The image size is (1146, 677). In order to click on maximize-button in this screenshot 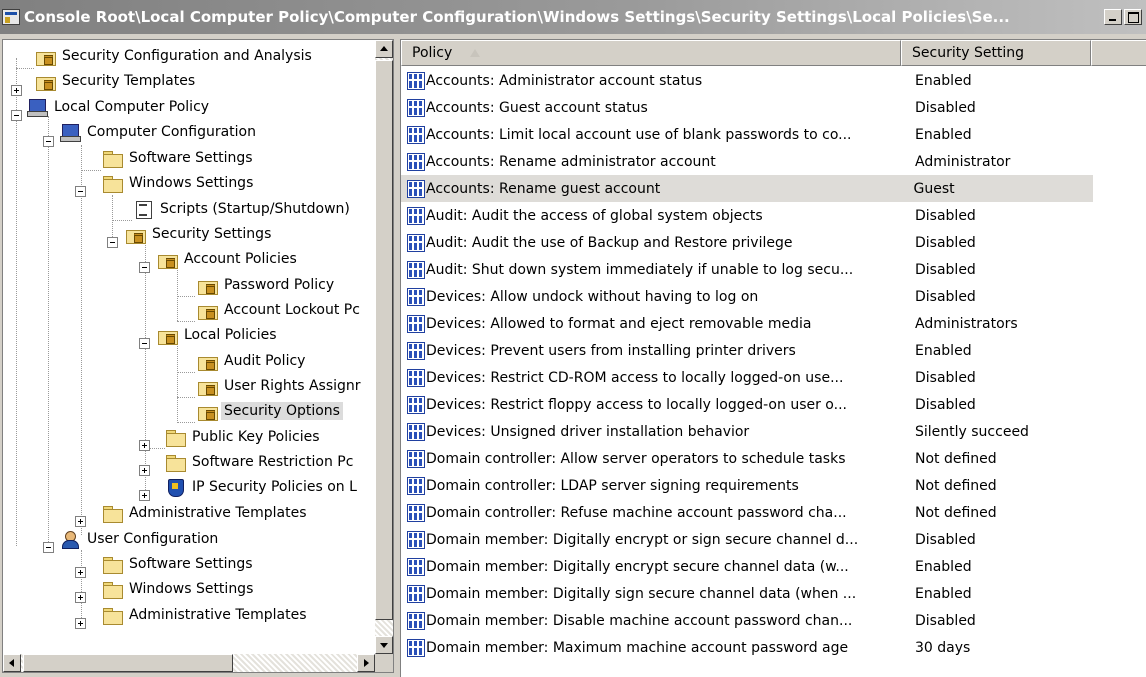, I will do `click(1133, 17)`.